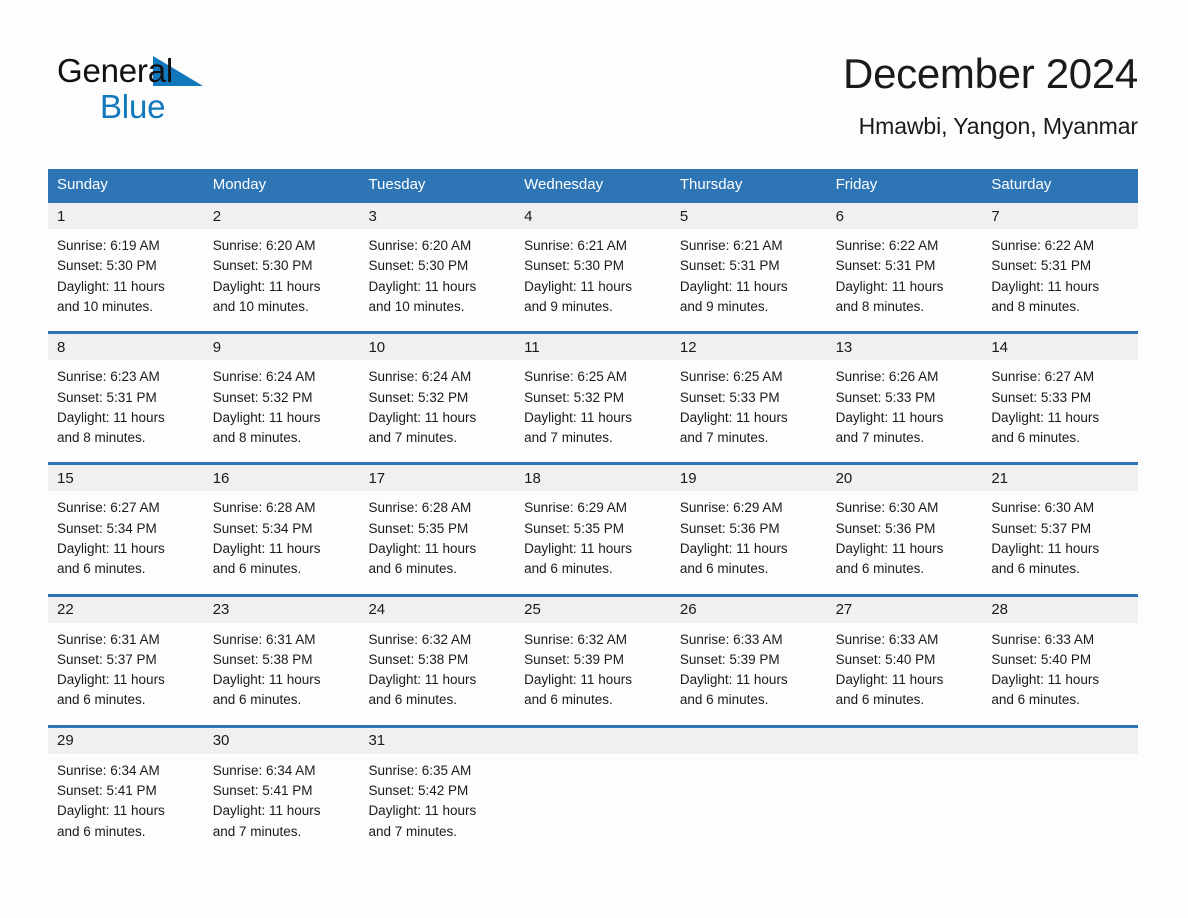 This screenshot has height=918, width=1188. What do you see at coordinates (729, 397) in the screenshot?
I see `sunset-text: Sunset: 5:33 PM` at bounding box center [729, 397].